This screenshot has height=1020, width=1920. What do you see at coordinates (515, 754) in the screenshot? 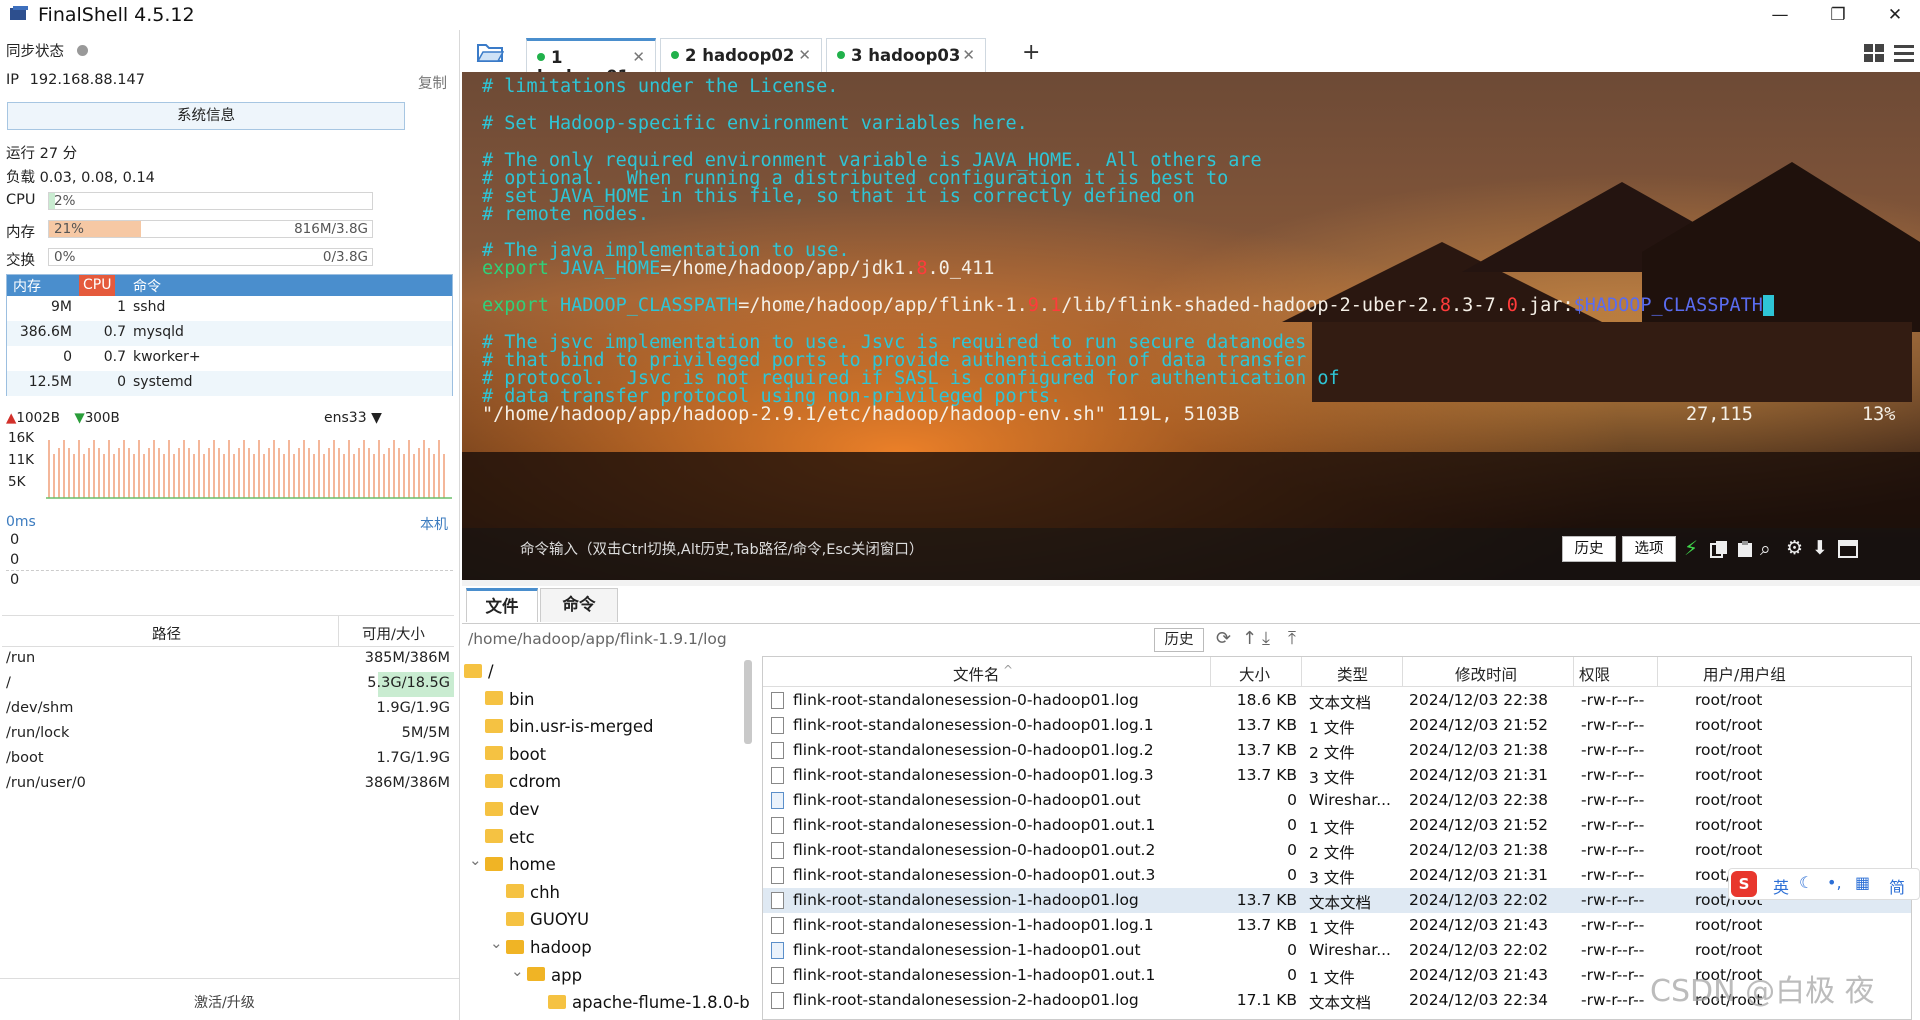
I see `tree-item: boot` at bounding box center [515, 754].